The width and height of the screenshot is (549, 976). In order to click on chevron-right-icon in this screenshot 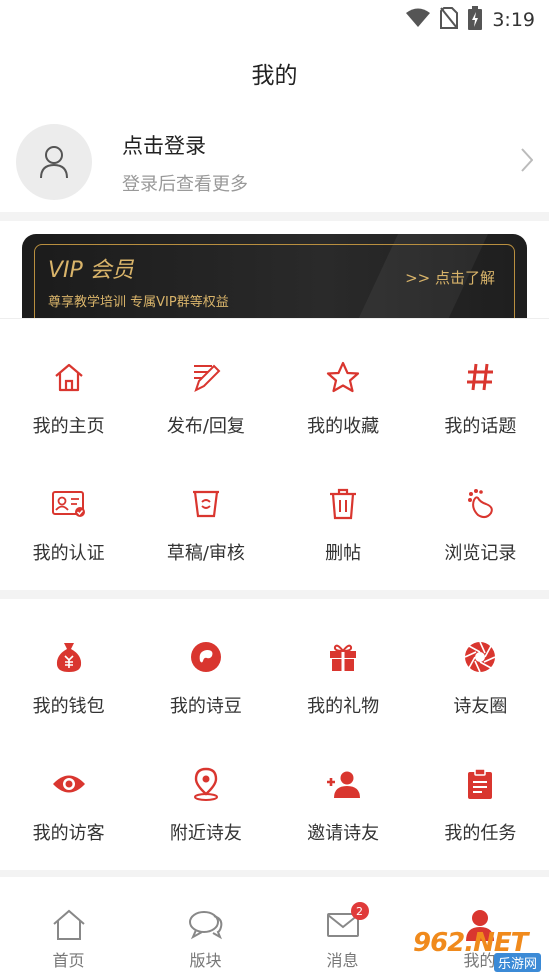, I will do `click(527, 162)`.